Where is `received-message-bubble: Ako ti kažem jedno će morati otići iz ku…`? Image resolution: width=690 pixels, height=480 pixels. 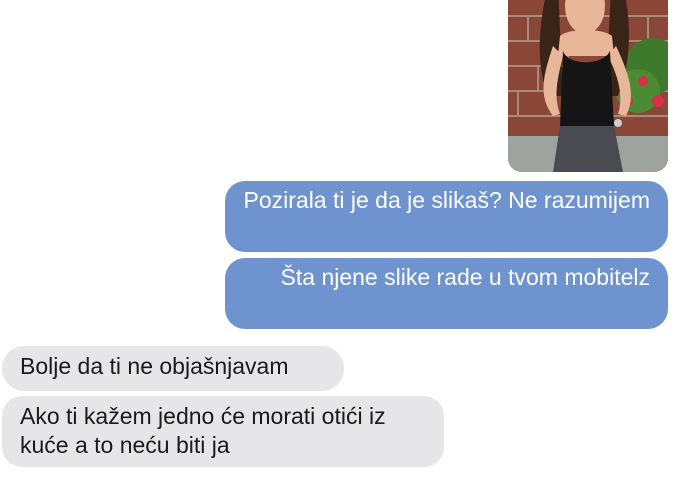 received-message-bubble: Ako ti kažem jedno će morati otići iz ku… is located at coordinates (223, 431).